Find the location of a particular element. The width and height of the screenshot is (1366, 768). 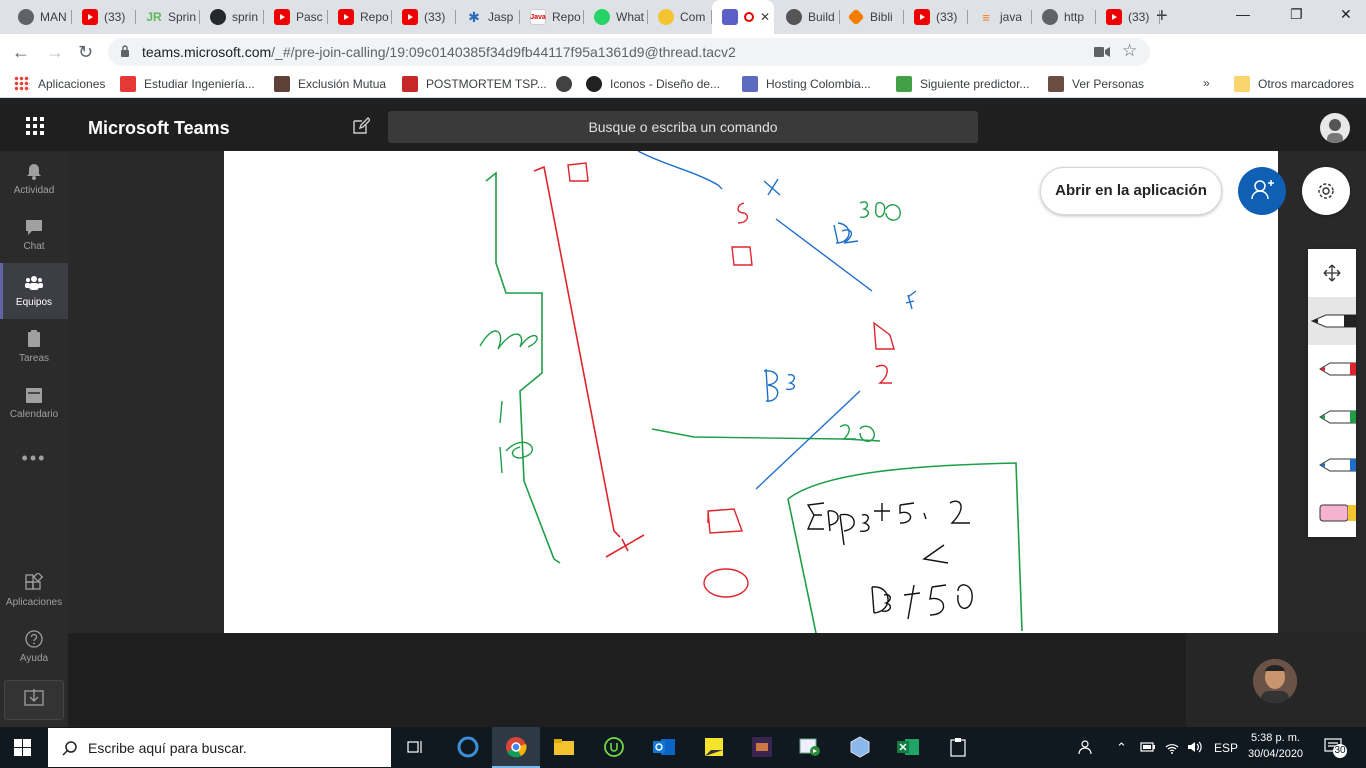

youtube-icon is located at coordinates (346, 17).